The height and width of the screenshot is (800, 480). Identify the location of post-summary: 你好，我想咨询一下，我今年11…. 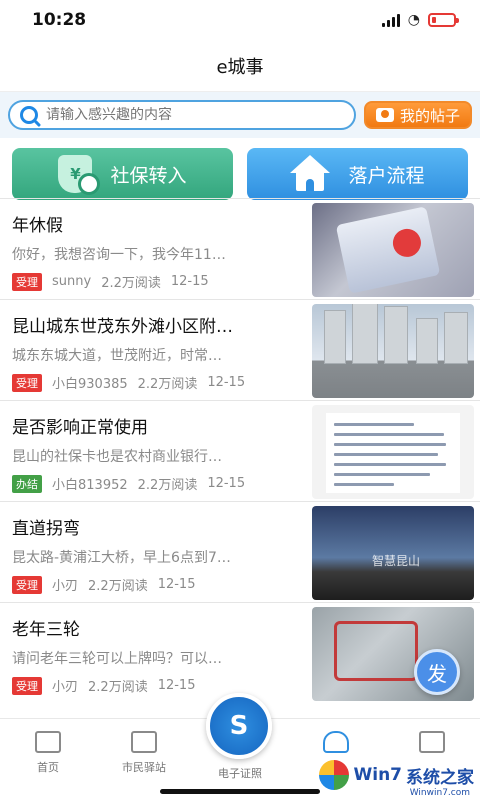
(119, 255).